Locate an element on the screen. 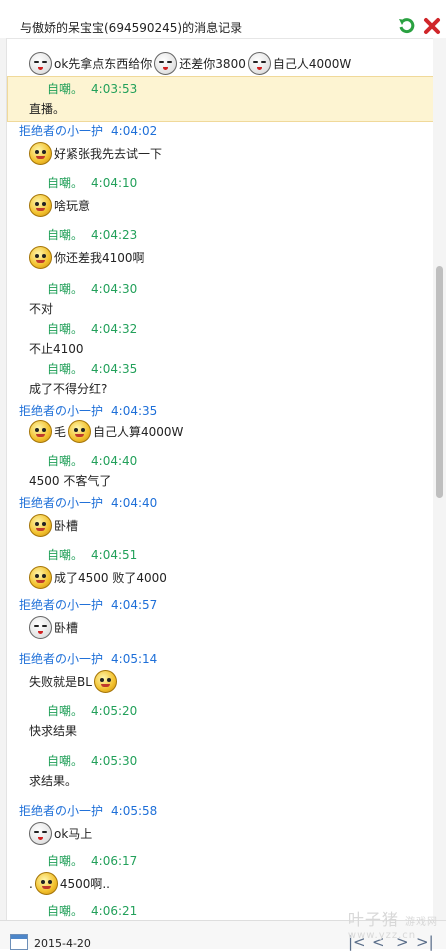 The width and height of the screenshot is (446, 951). message-text: 快求结果 is located at coordinates (53, 731).